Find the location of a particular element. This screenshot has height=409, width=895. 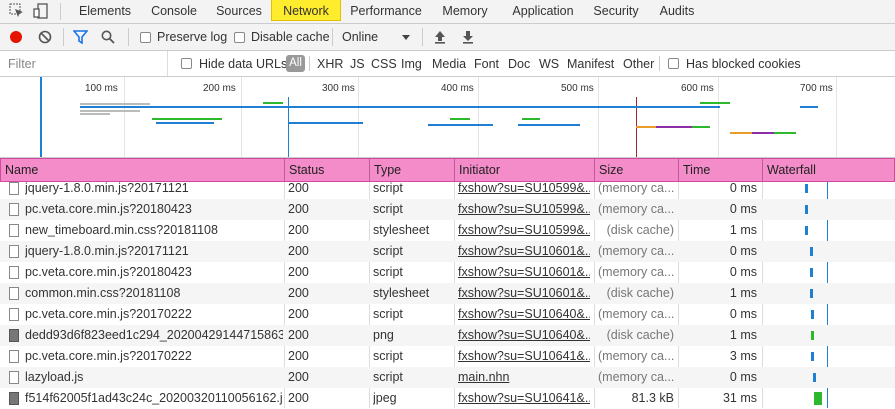

filter-type-manifest: Manifest is located at coordinates (590, 64).